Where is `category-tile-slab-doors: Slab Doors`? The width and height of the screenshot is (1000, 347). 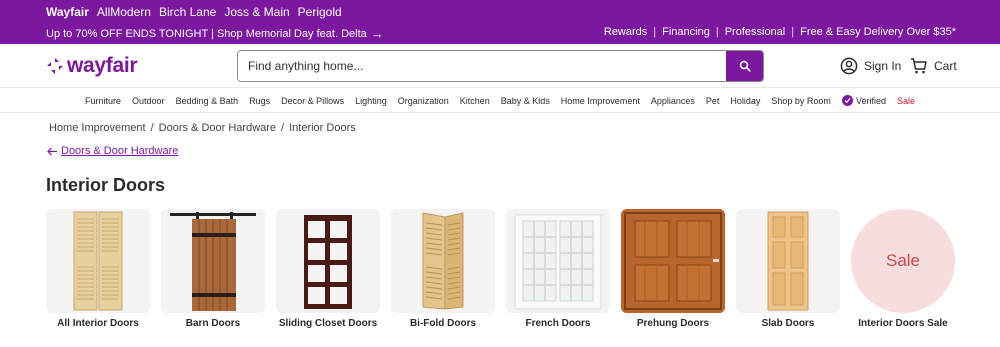
category-tile-slab-doors: Slab Doors is located at coordinates (788, 269).